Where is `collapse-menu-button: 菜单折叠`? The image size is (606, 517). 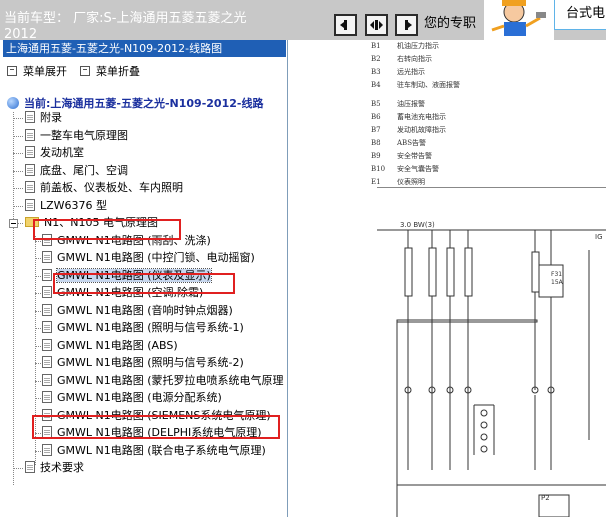
collapse-menu-button: 菜单折叠 is located at coordinates (110, 71).